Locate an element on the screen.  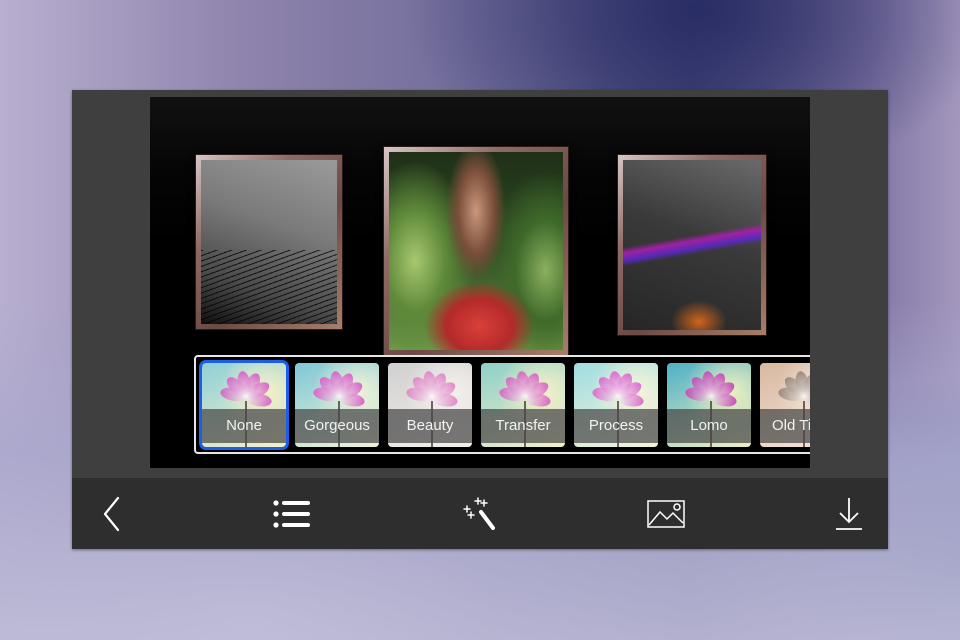
filter-item-transfer: Transfer is located at coordinates (523, 405).